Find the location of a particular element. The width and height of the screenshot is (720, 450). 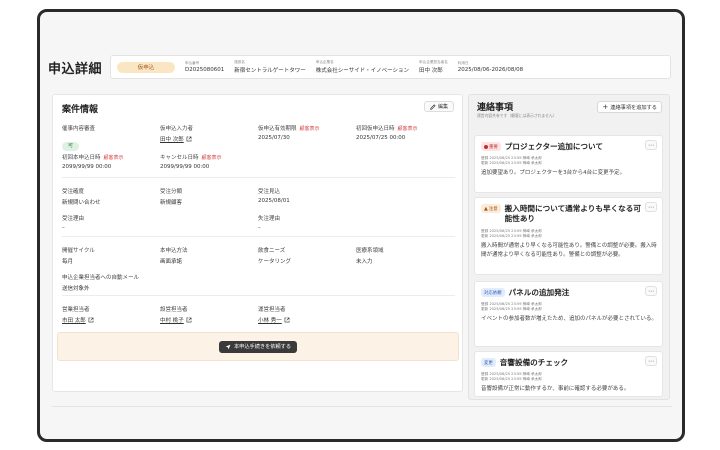

card-title: 音響設備のチェック is located at coordinates (534, 362).